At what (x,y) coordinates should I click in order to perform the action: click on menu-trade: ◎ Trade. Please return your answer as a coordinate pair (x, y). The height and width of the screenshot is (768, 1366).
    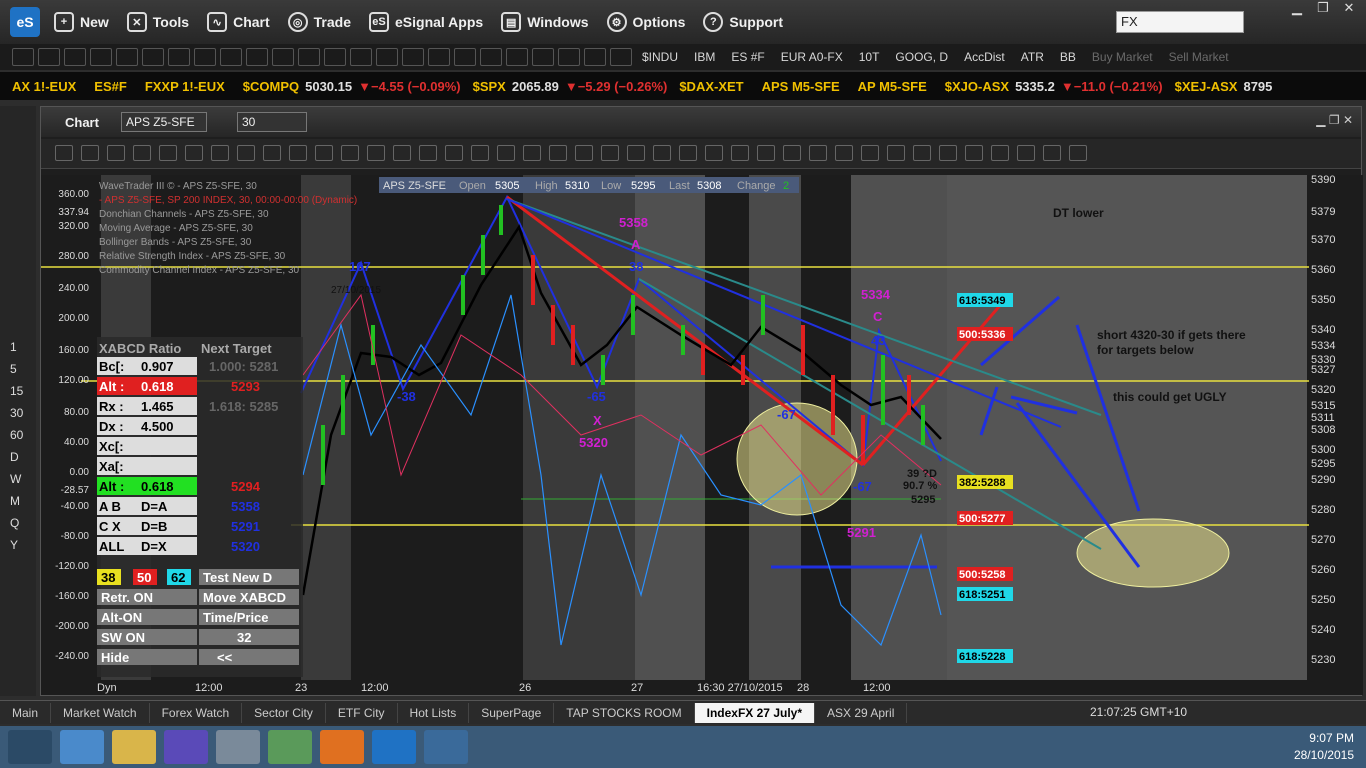
    Looking at the image, I should click on (319, 22).